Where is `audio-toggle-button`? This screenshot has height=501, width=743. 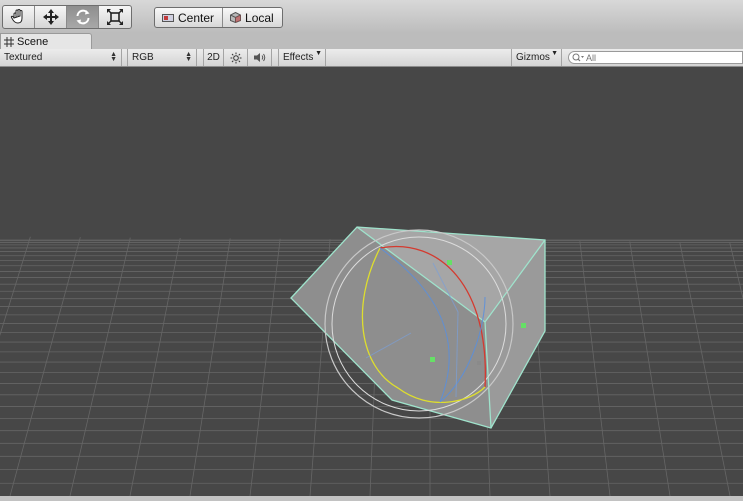
audio-toggle-button is located at coordinates (260, 57).